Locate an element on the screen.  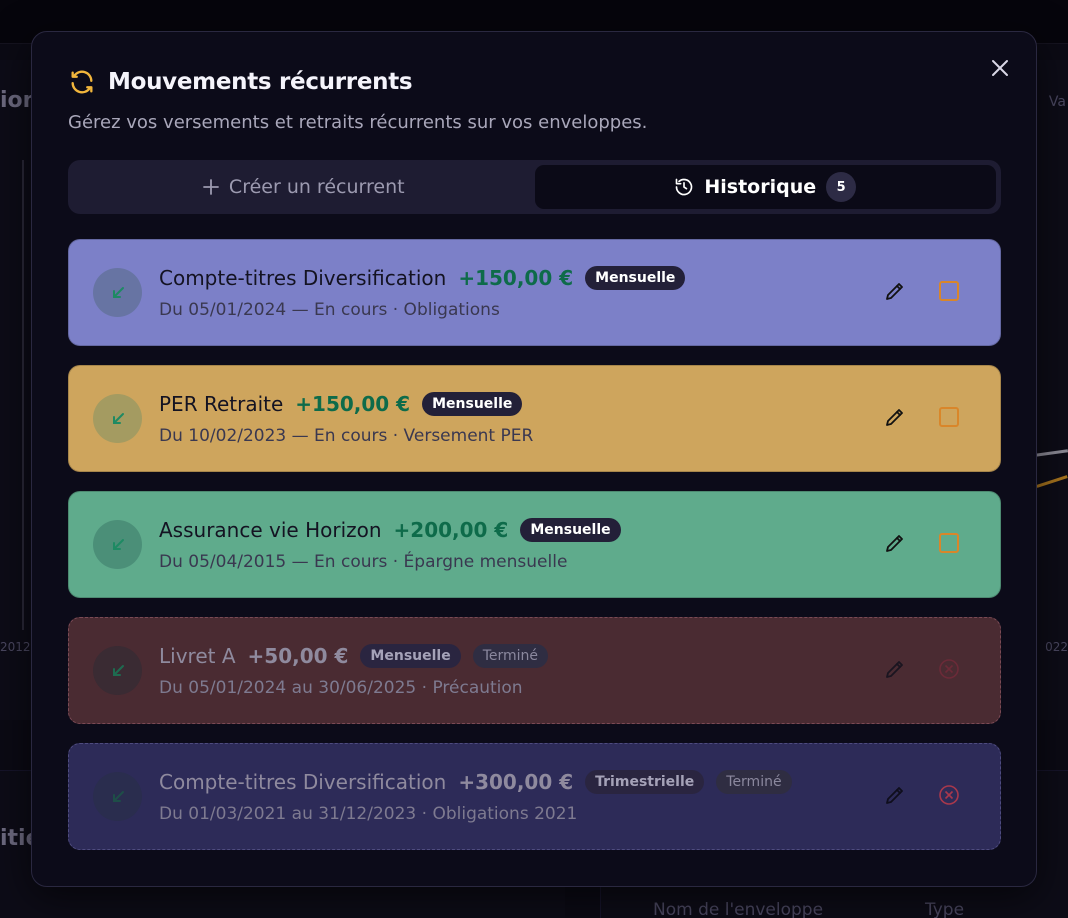
background-axis-year-left: 2012 is located at coordinates (15, 647).